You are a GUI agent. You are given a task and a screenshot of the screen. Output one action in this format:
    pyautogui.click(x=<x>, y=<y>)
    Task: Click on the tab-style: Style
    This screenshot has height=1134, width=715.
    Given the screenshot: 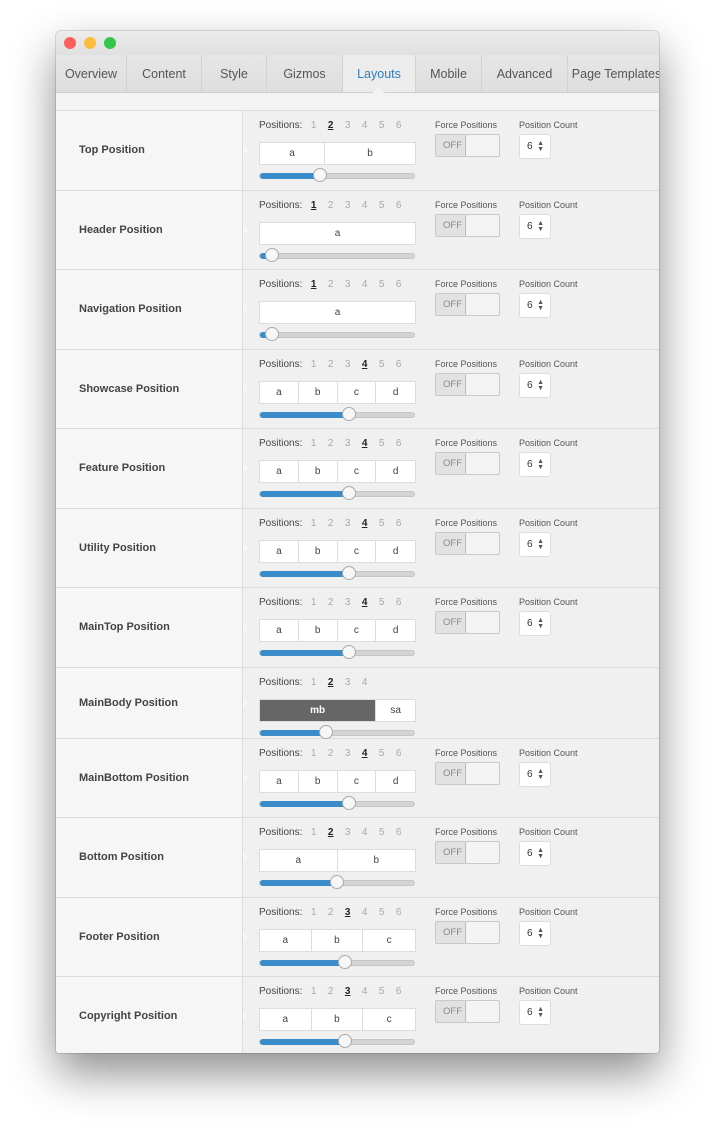 What is the action you would take?
    pyautogui.click(x=234, y=73)
    